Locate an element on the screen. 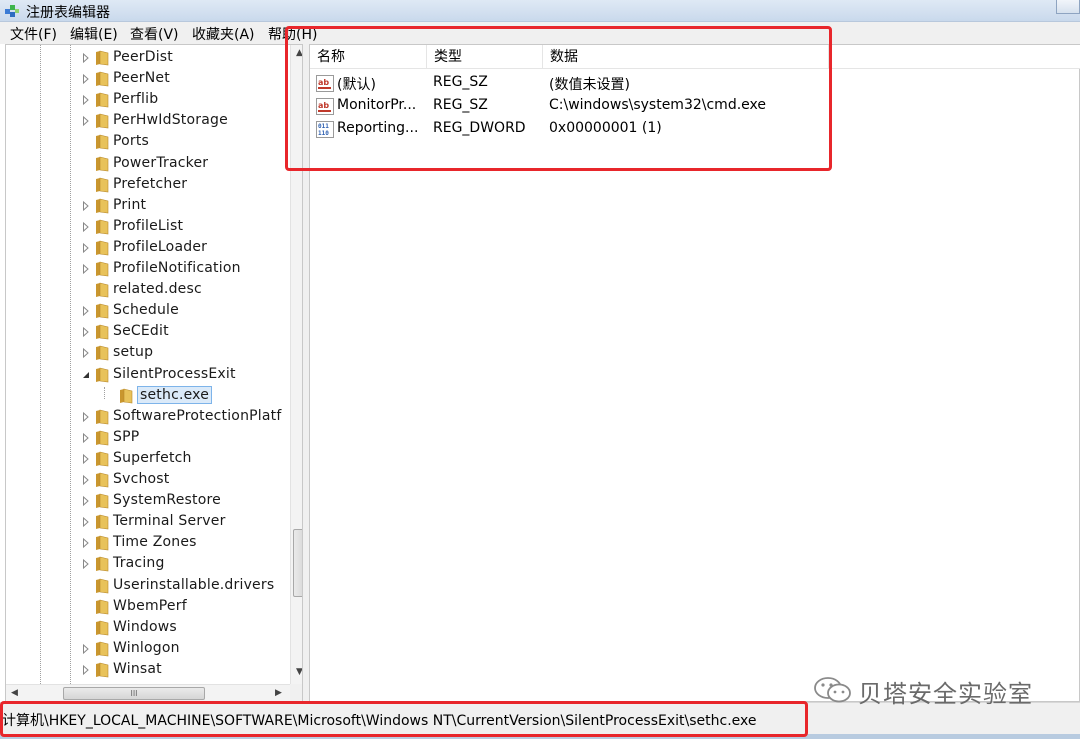 This screenshot has height=739, width=1080. tree-item: Time Zones is located at coordinates (146, 543).